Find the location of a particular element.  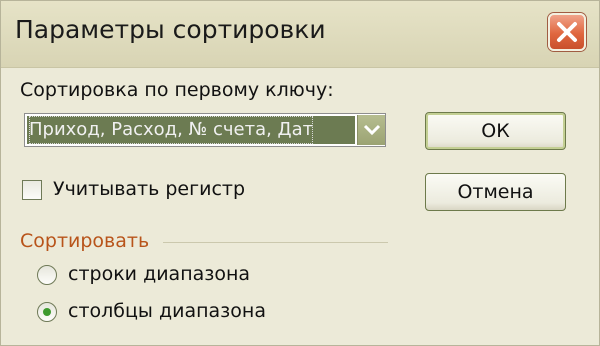

close-icon is located at coordinates (567, 32).